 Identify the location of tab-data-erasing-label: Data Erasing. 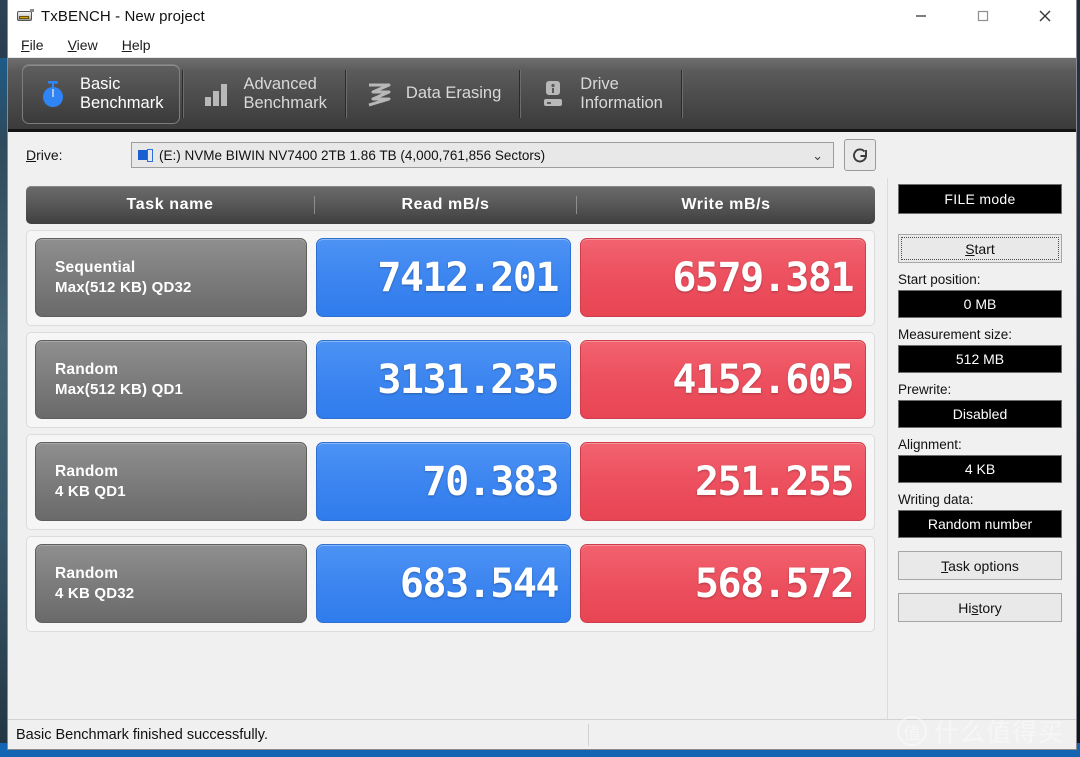
(453, 93).